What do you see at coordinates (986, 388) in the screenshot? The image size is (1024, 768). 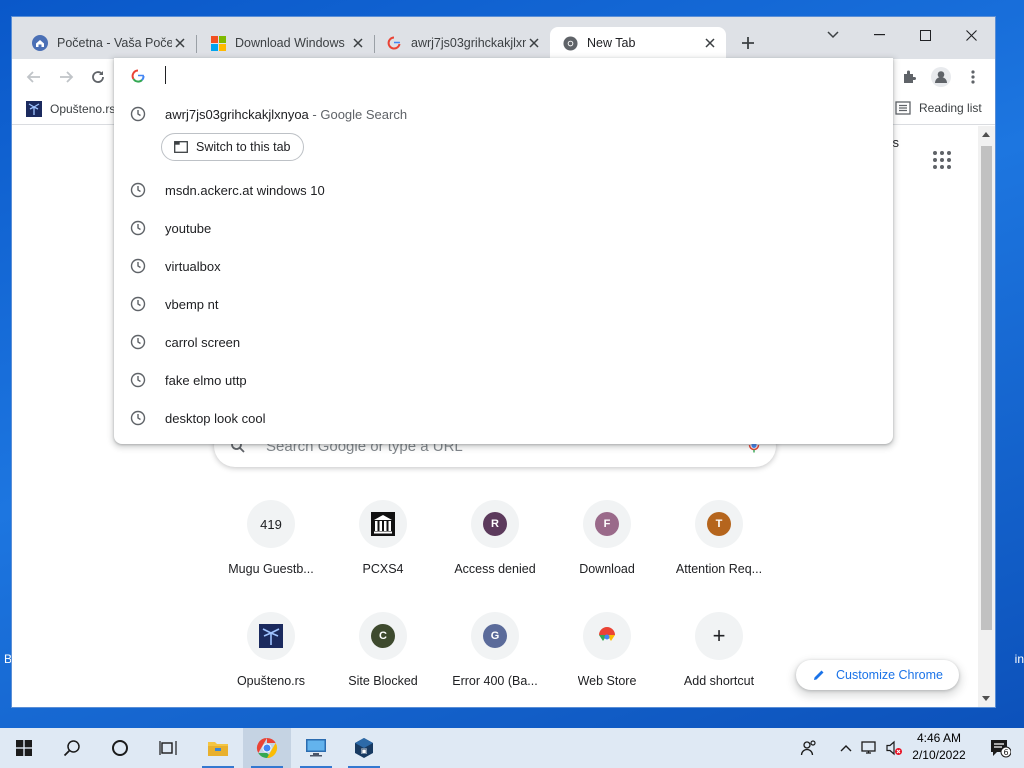 I see `scroll-thumb` at bounding box center [986, 388].